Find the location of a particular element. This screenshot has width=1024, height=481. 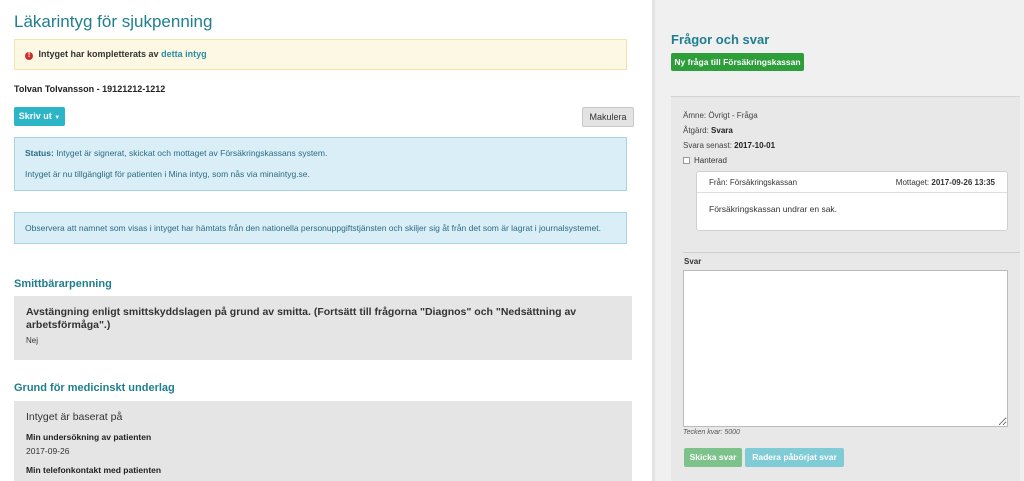

divider is located at coordinates (851, 252).